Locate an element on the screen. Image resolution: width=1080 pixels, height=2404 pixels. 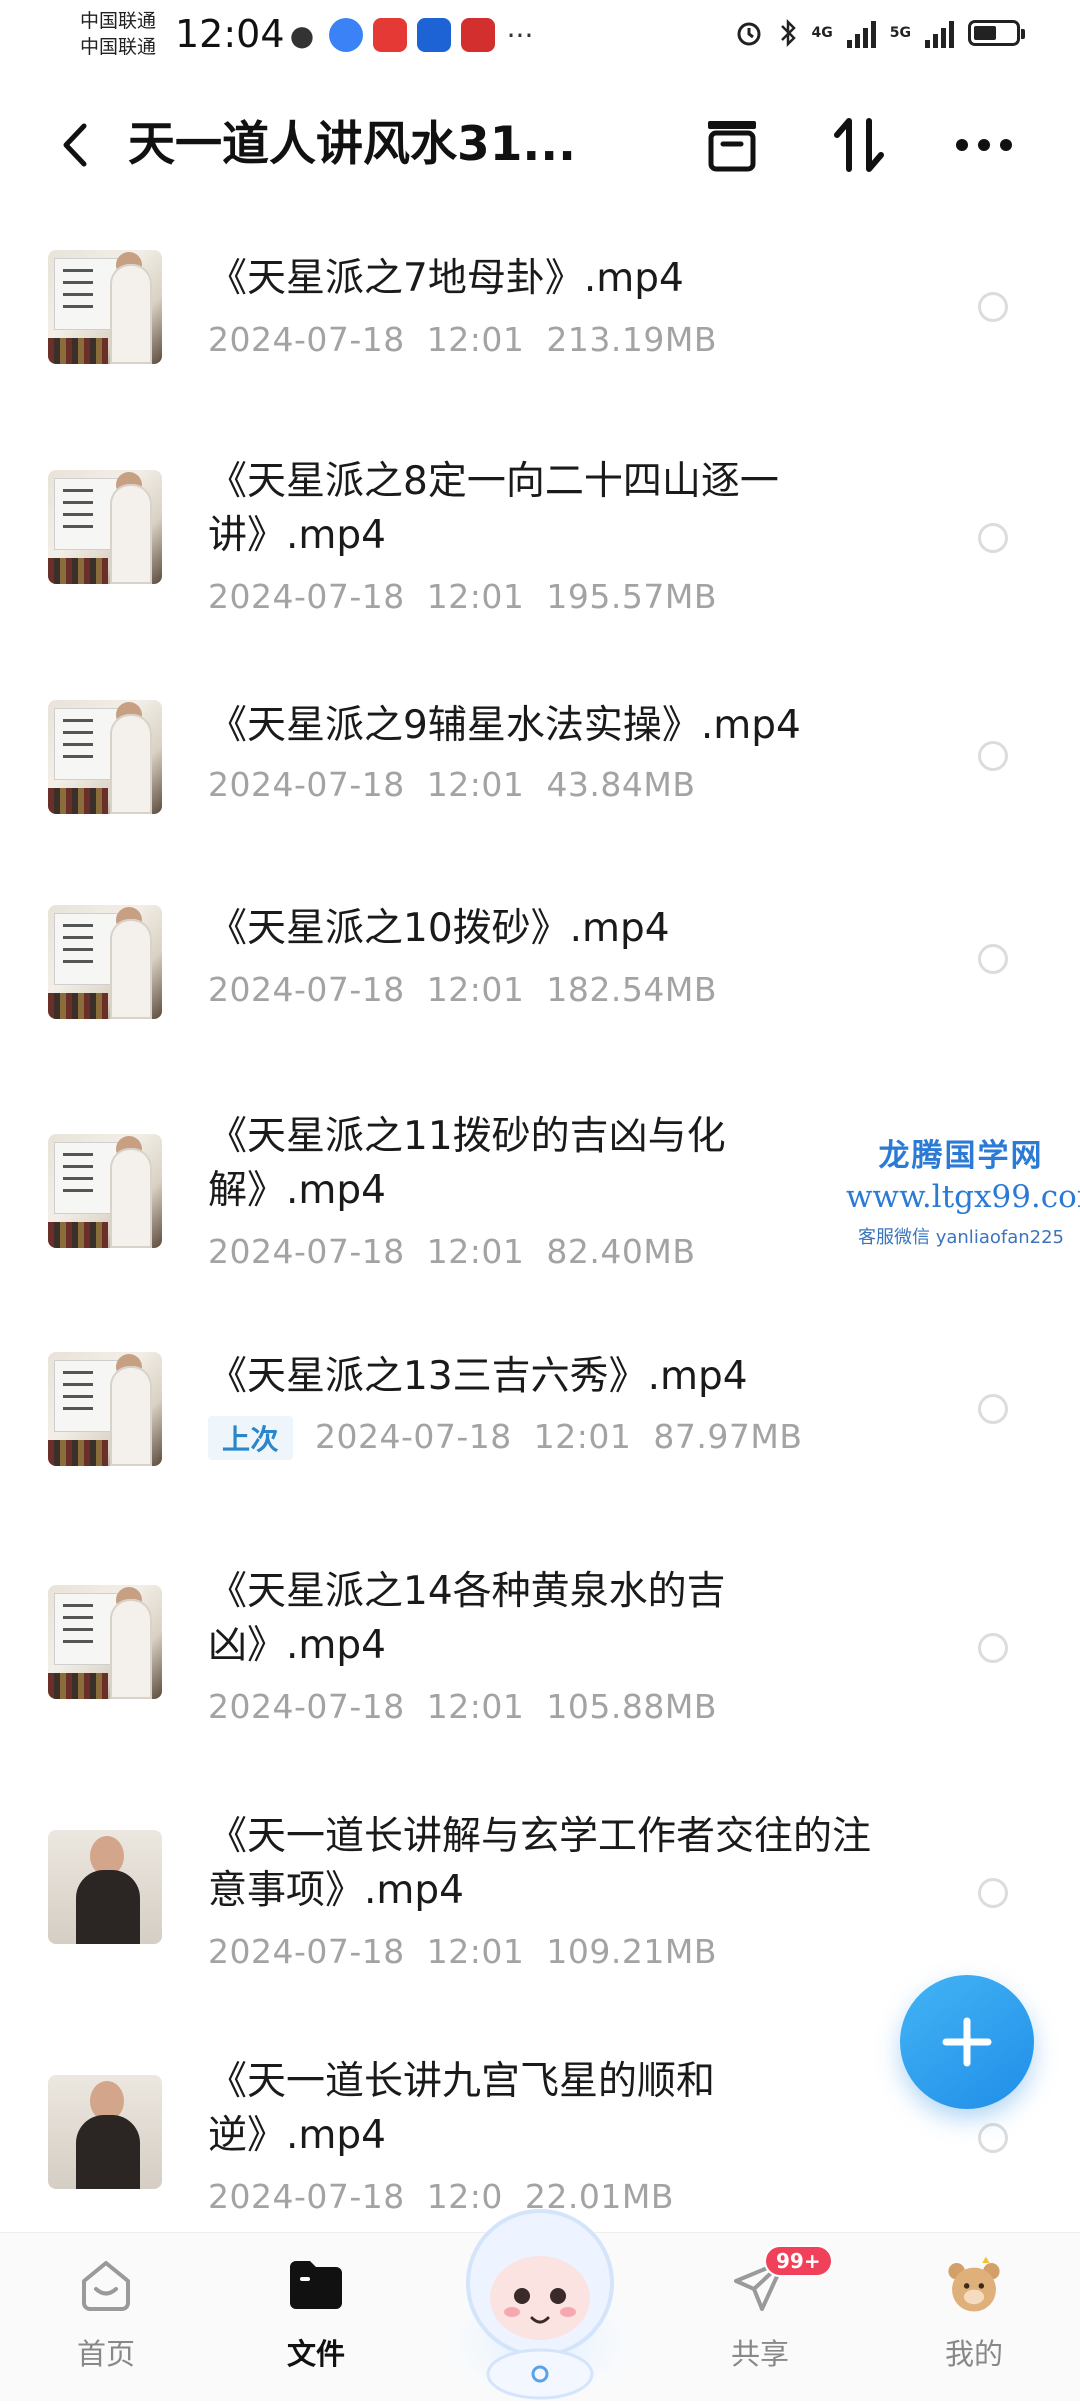
add-fab-button is located at coordinates (967, 2042).